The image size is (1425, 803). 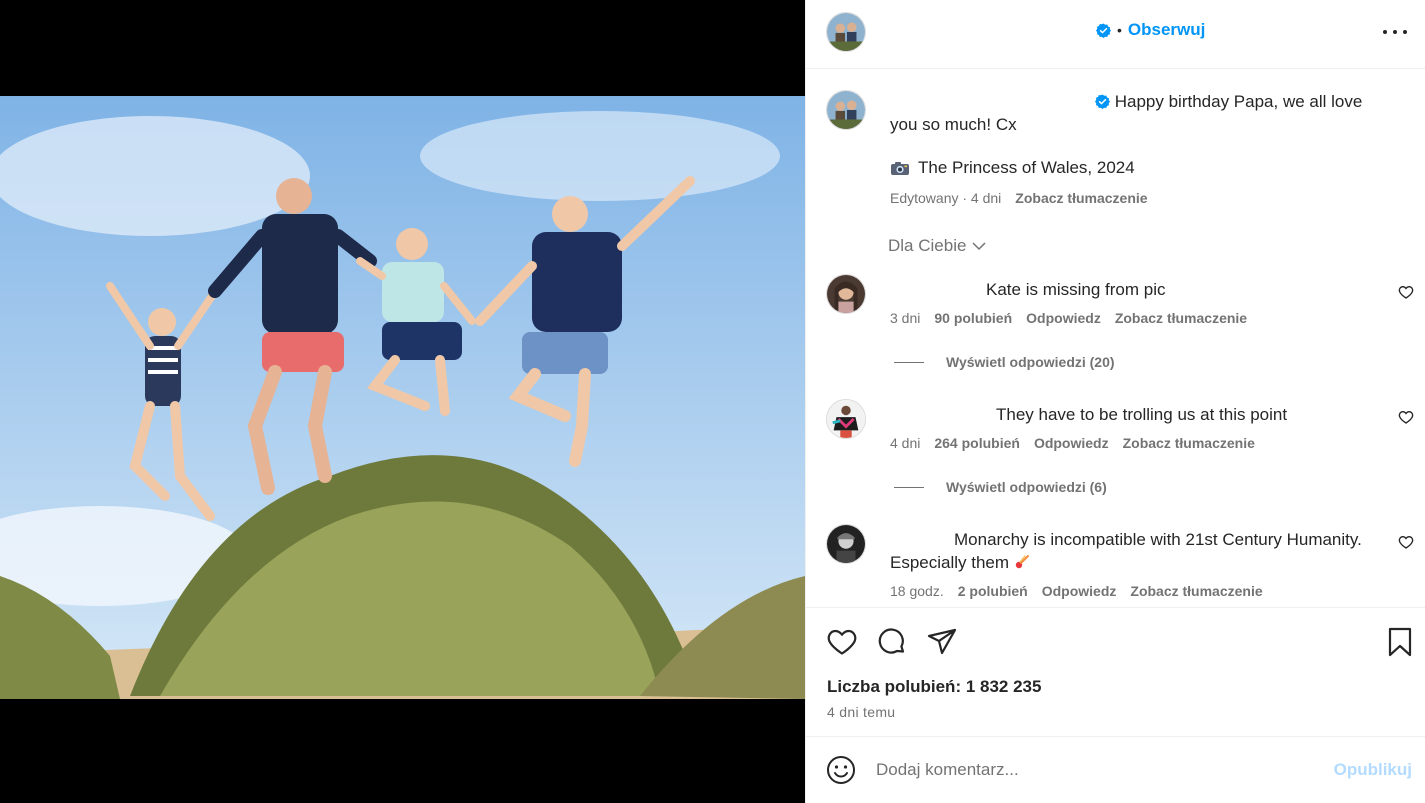 I want to click on comment-sort-dropdown: Dla Ciebie, so click(x=937, y=246).